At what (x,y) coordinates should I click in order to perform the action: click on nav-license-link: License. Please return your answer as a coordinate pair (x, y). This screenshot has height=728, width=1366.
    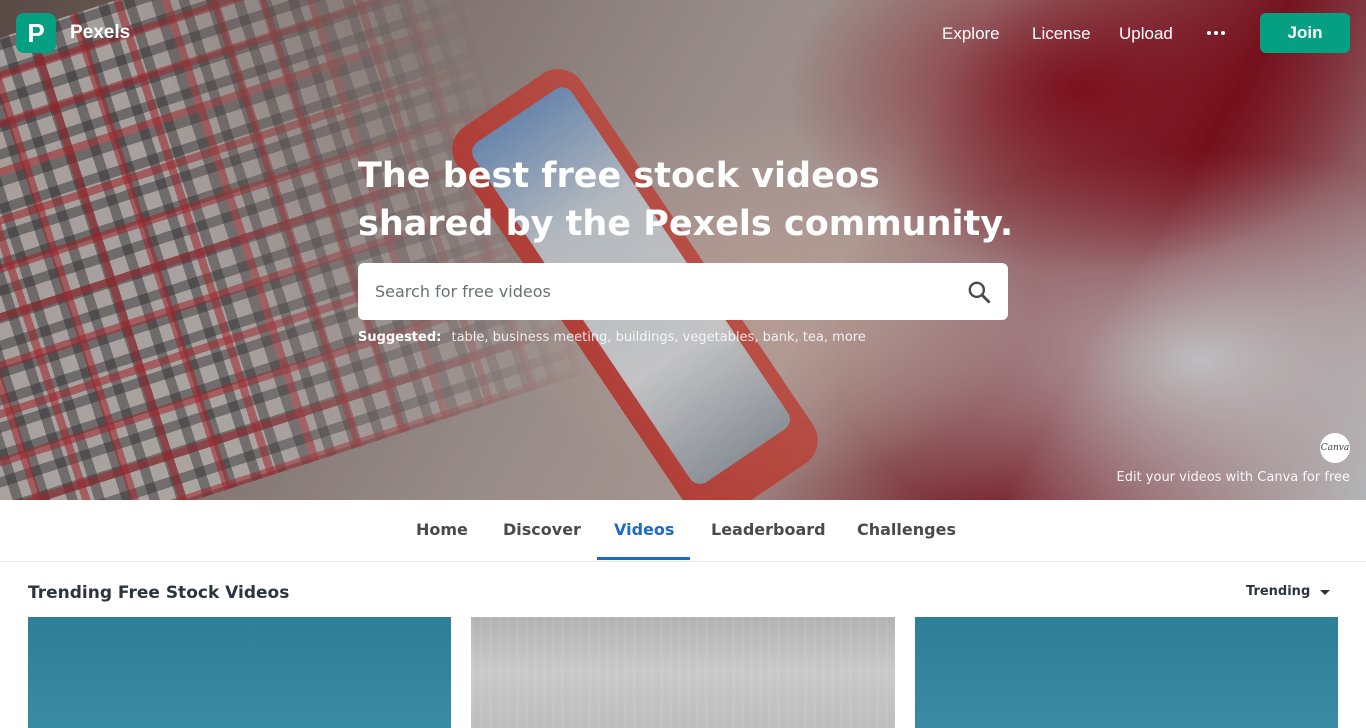
    Looking at the image, I should click on (1061, 34).